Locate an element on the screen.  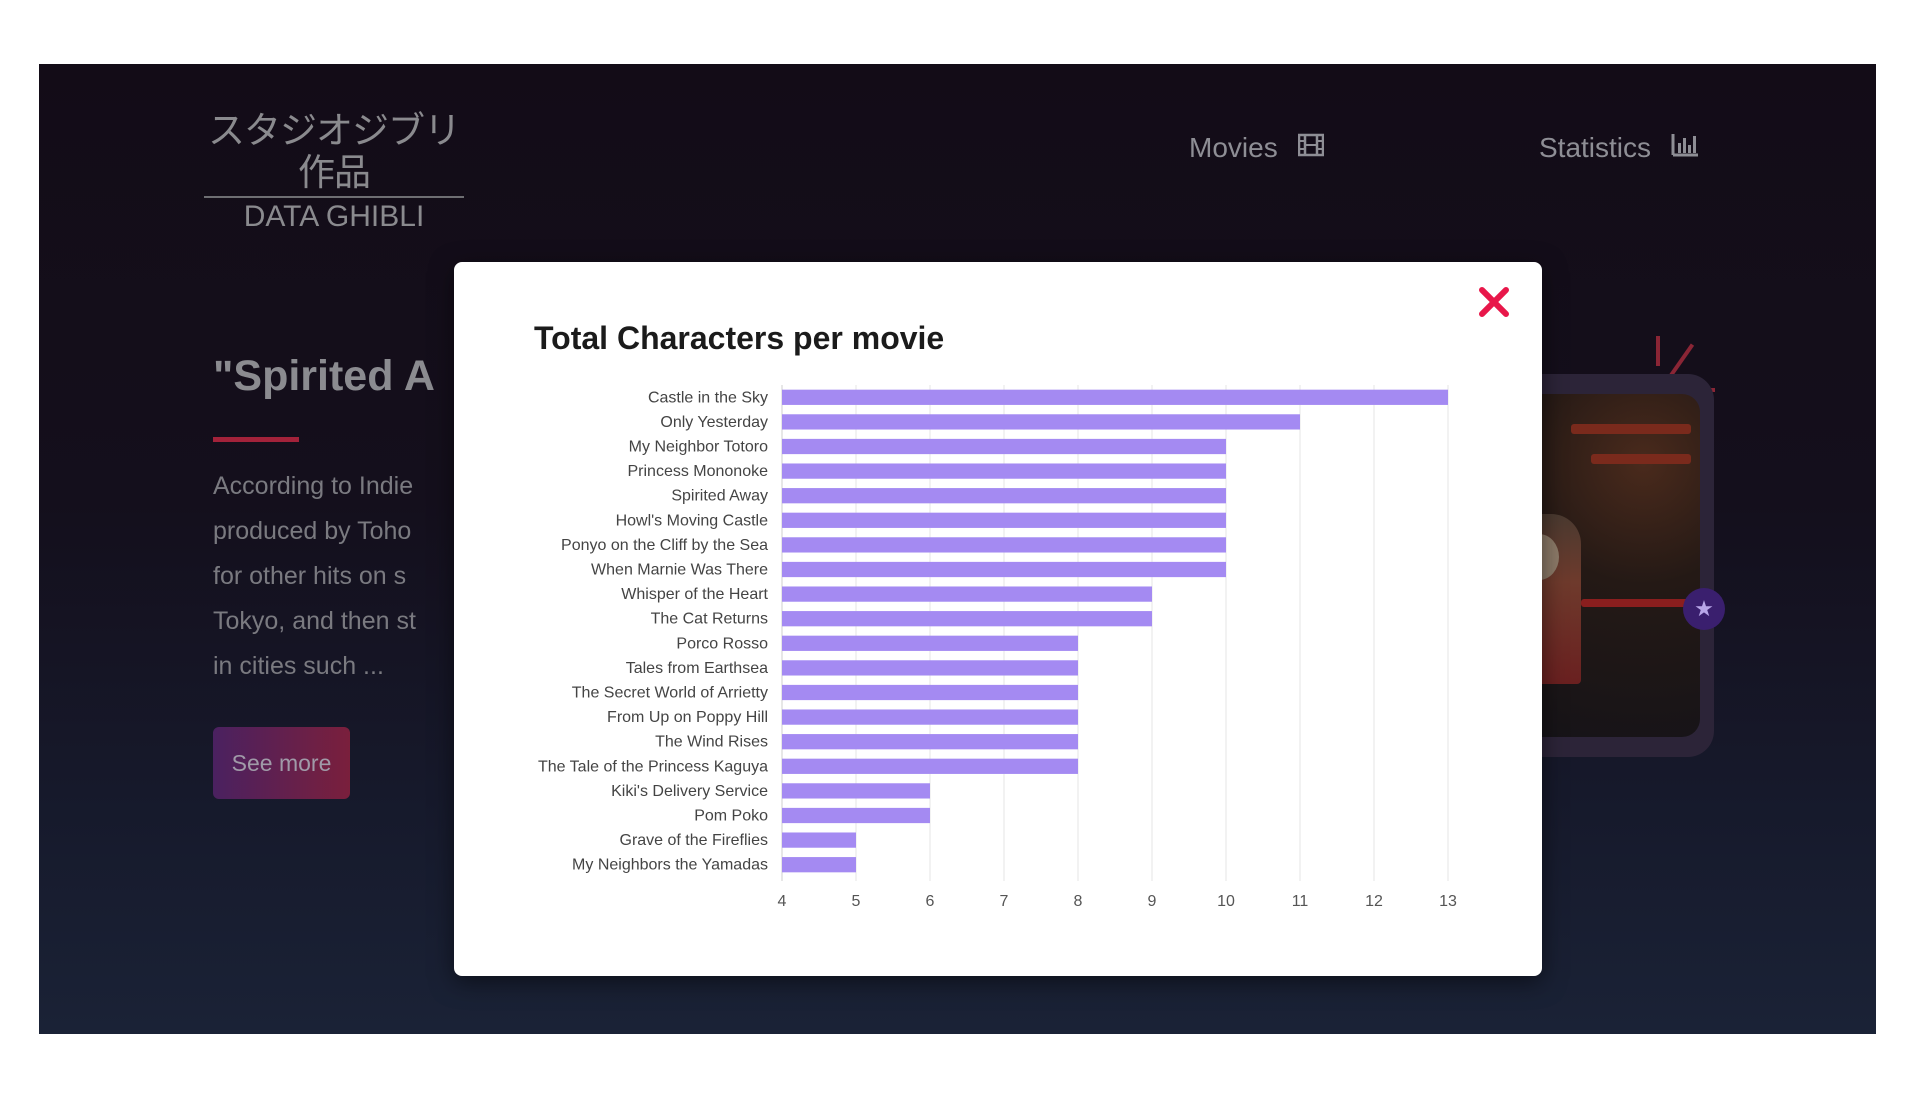
category-label: Tales from Earthsea is located at coordinates (697, 668).